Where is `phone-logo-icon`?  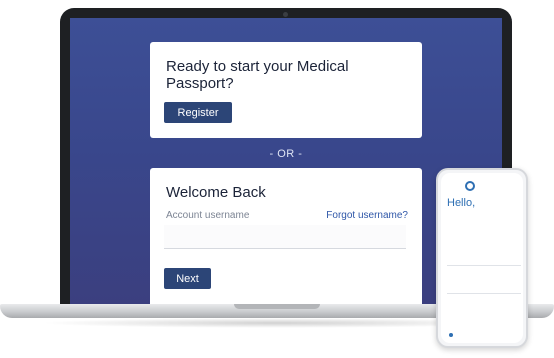
phone-logo-icon is located at coordinates (470, 186).